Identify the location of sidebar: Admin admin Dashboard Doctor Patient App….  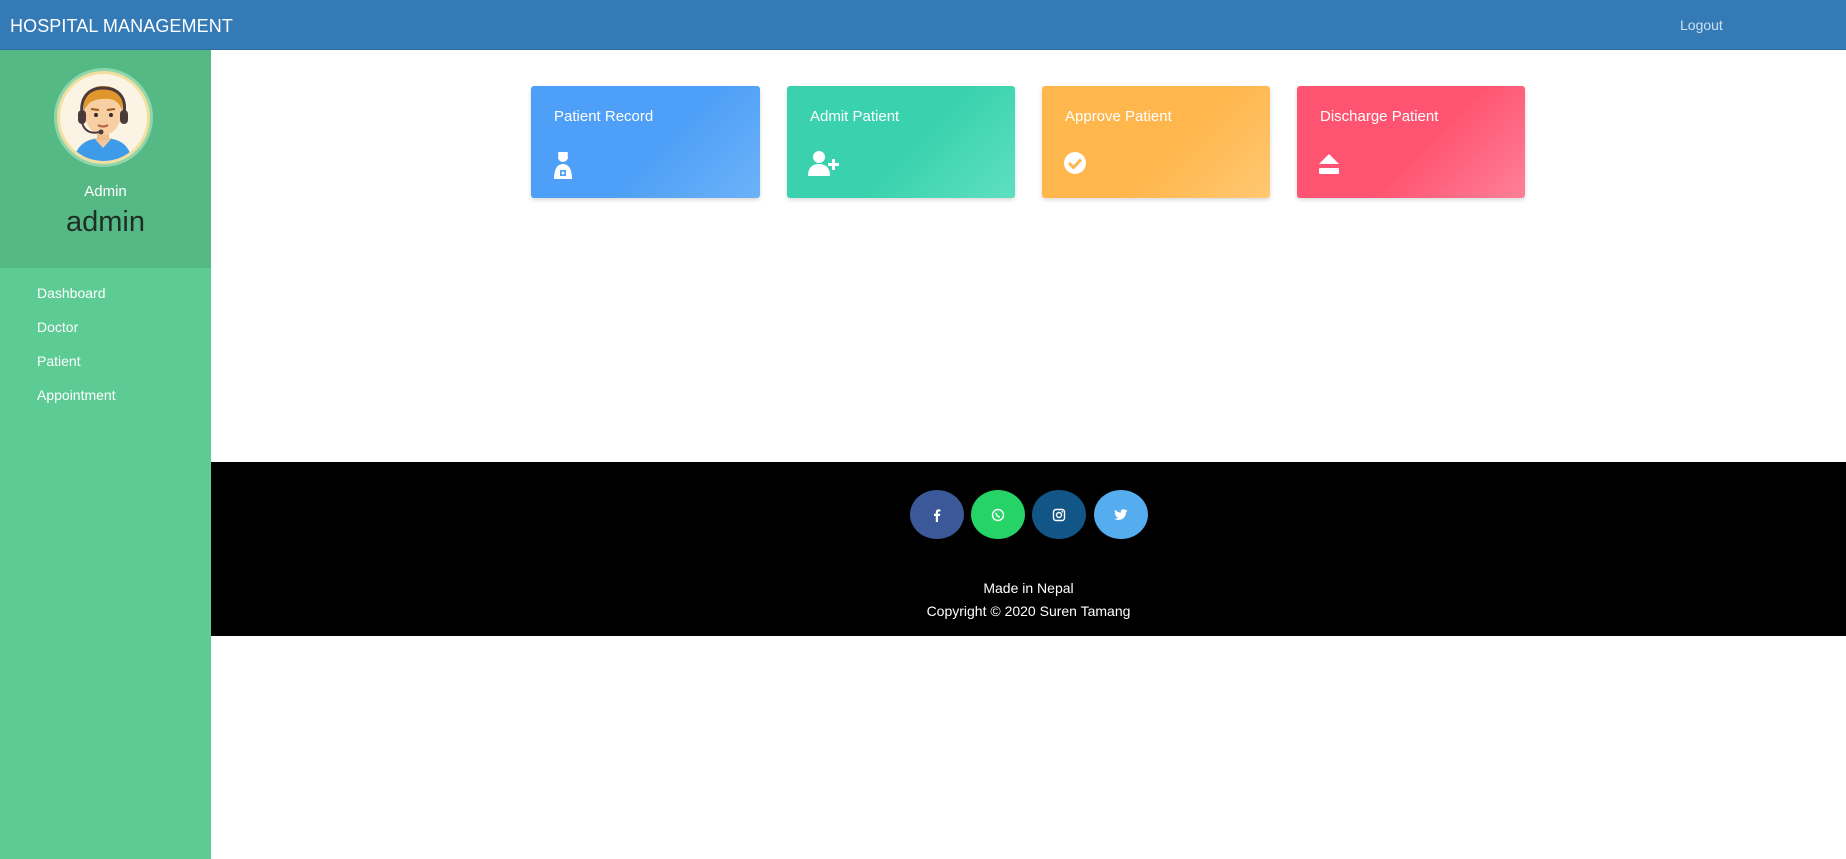
(105, 454).